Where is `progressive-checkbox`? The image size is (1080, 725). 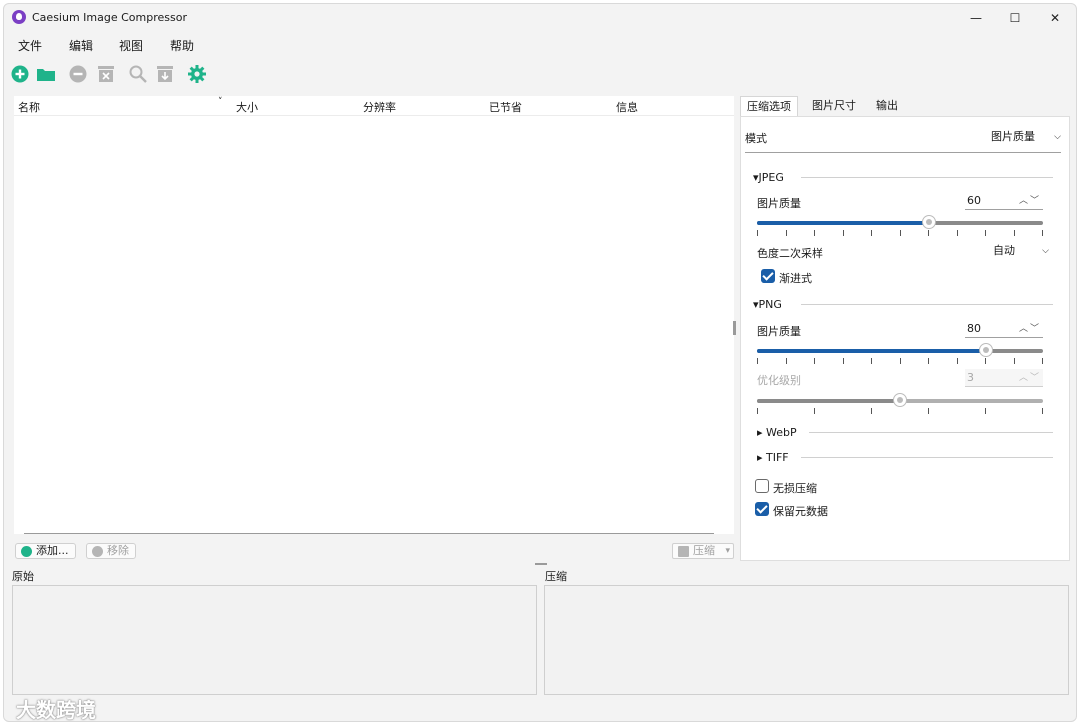
progressive-checkbox is located at coordinates (768, 276).